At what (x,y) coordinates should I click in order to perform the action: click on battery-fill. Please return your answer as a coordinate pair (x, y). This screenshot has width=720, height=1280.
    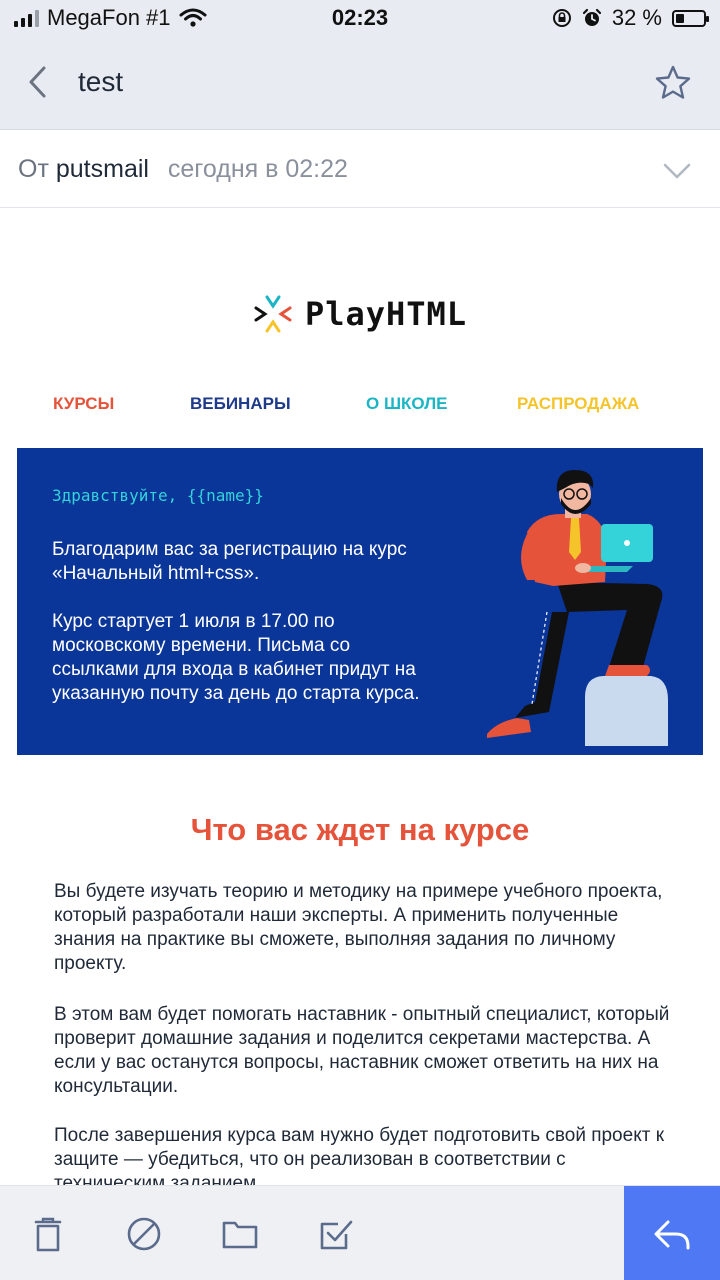
    Looking at the image, I should click on (680, 18).